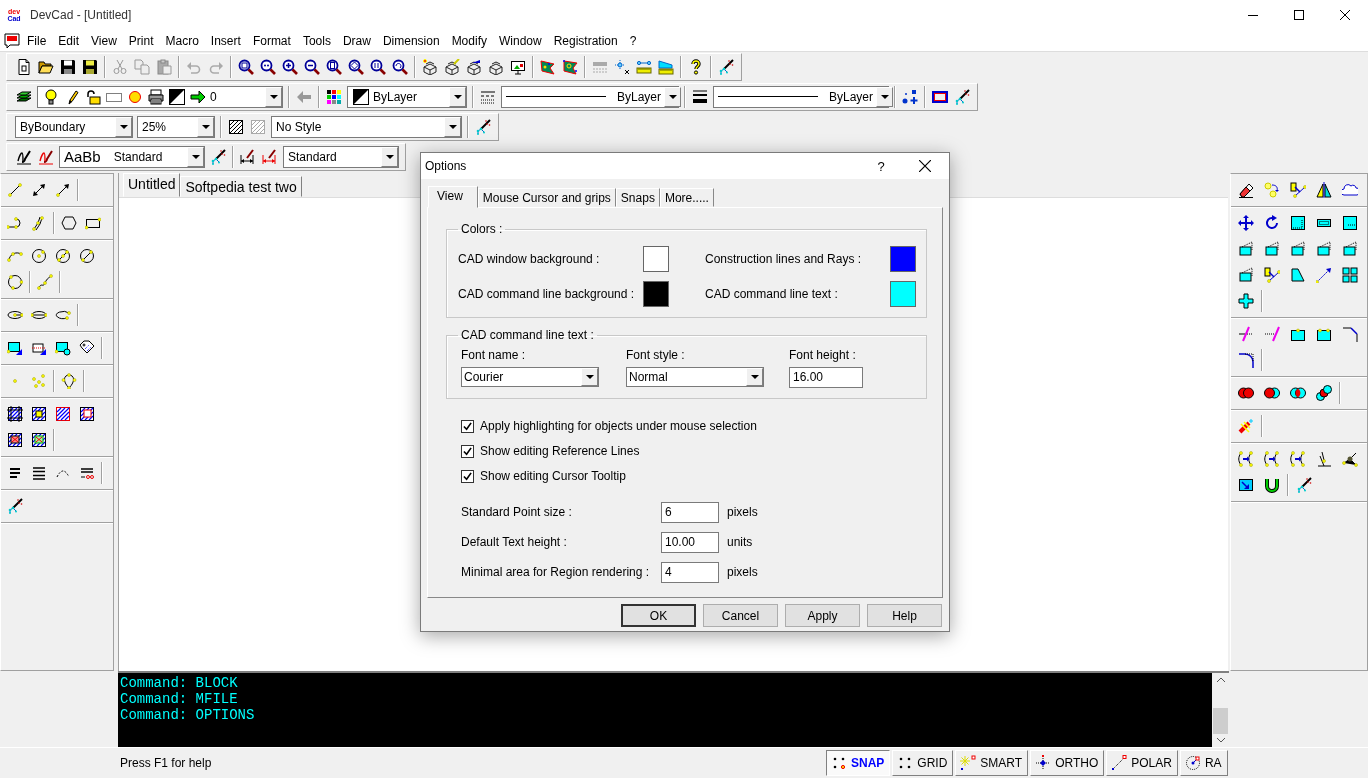 This screenshot has width=1368, height=778. I want to click on field-label: Font height :, so click(823, 355).